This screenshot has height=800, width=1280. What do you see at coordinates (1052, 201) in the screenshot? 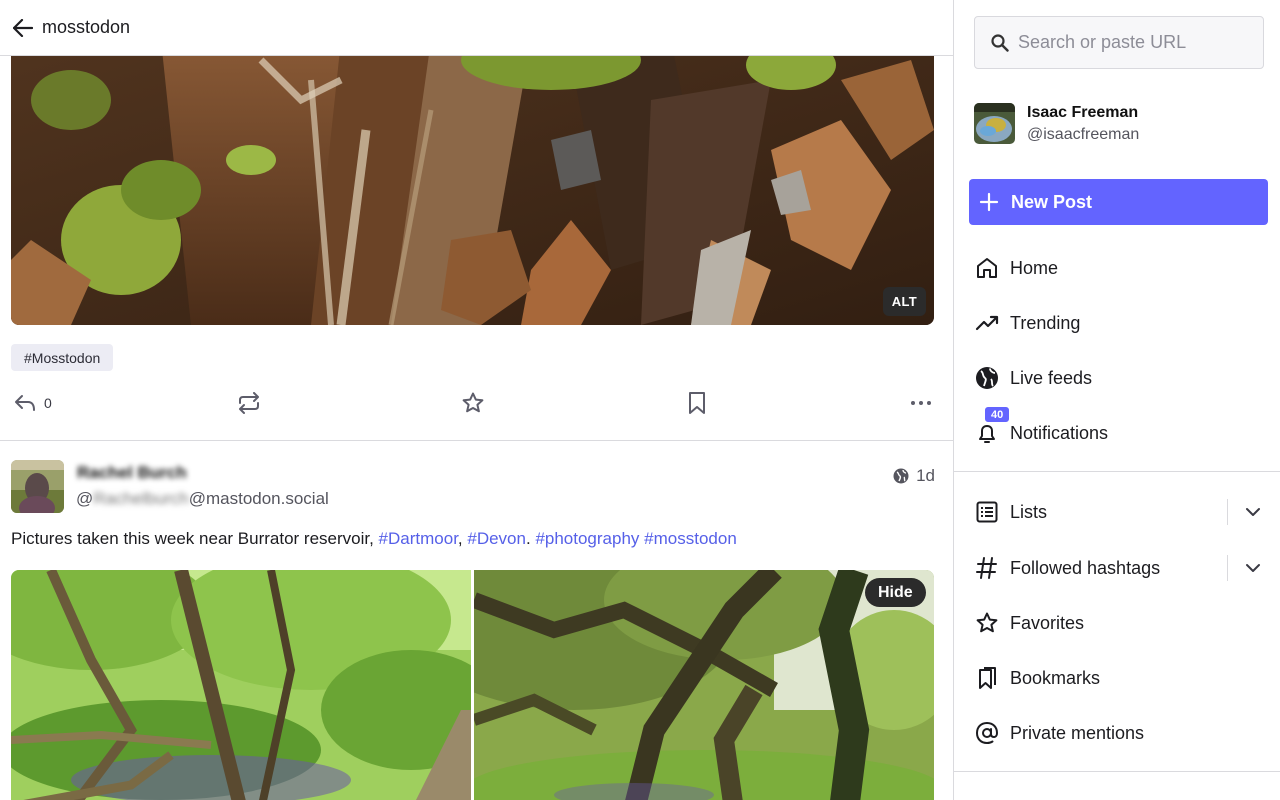
I see `new-post-label: New Post` at bounding box center [1052, 201].